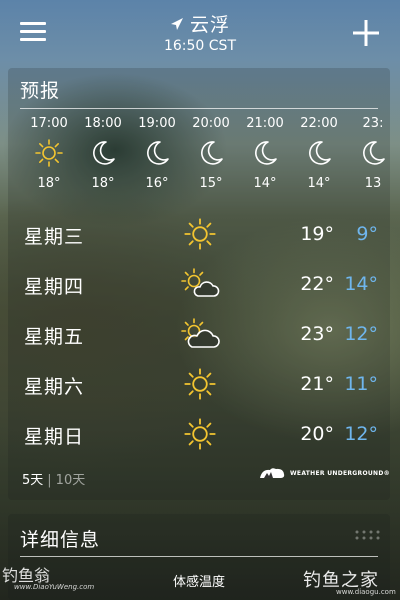  Describe the element at coordinates (157, 123) in the screenshot. I see `hour-time: 19:00` at that location.